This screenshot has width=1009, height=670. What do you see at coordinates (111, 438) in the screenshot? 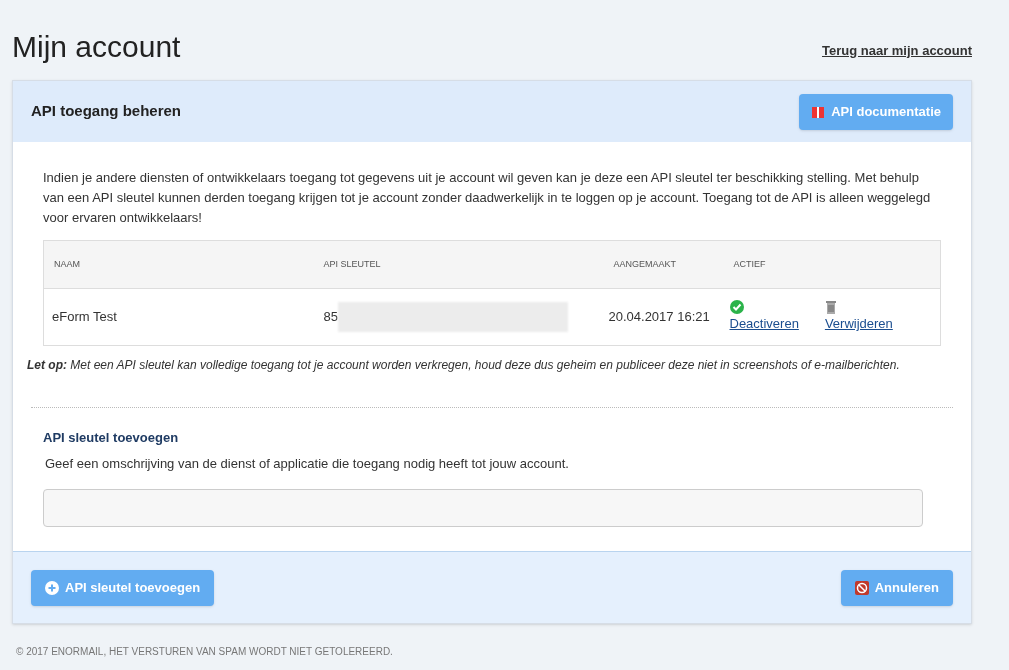
I see `section-title: API sleutel toevoegen` at bounding box center [111, 438].